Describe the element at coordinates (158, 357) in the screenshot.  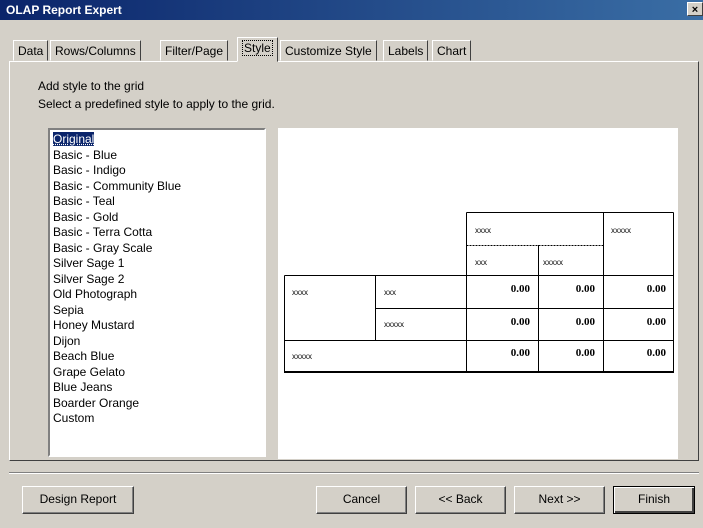
I see `style-list-item: Beach Blue` at that location.